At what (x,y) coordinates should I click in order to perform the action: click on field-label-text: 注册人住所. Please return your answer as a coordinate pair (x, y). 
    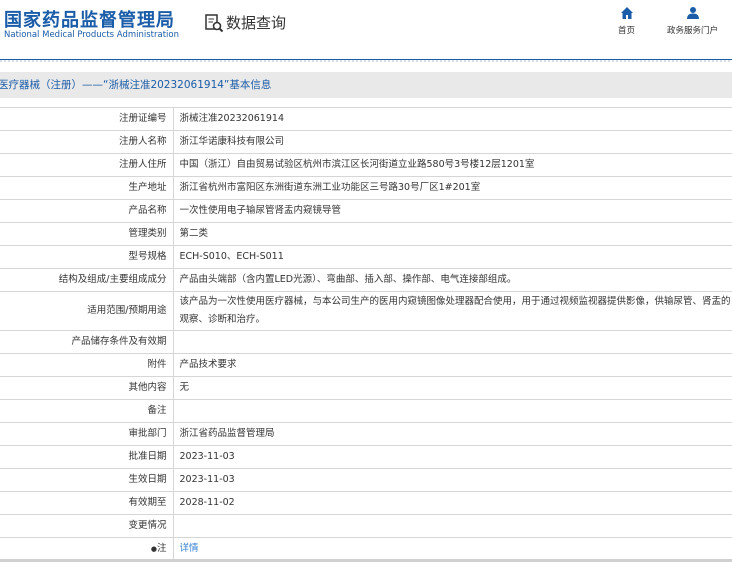
    Looking at the image, I should click on (142, 164).